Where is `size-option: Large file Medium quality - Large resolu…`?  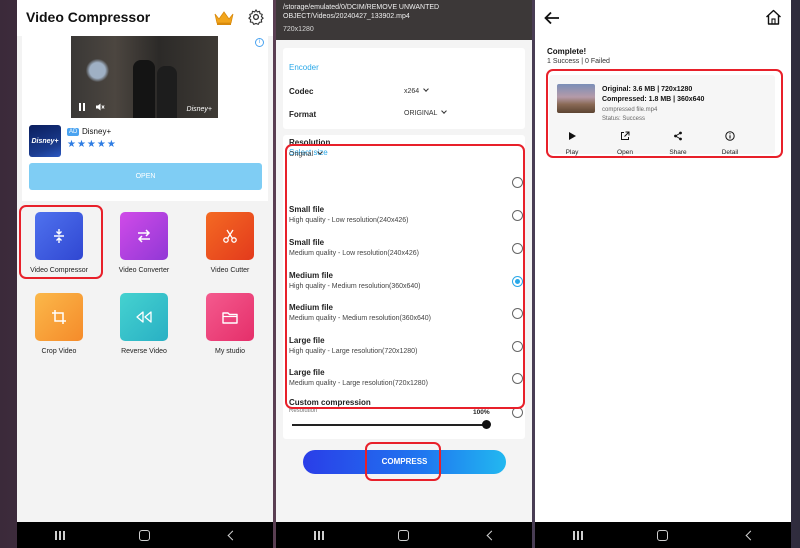 size-option: Large file Medium quality - Large resolu… is located at coordinates (404, 377).